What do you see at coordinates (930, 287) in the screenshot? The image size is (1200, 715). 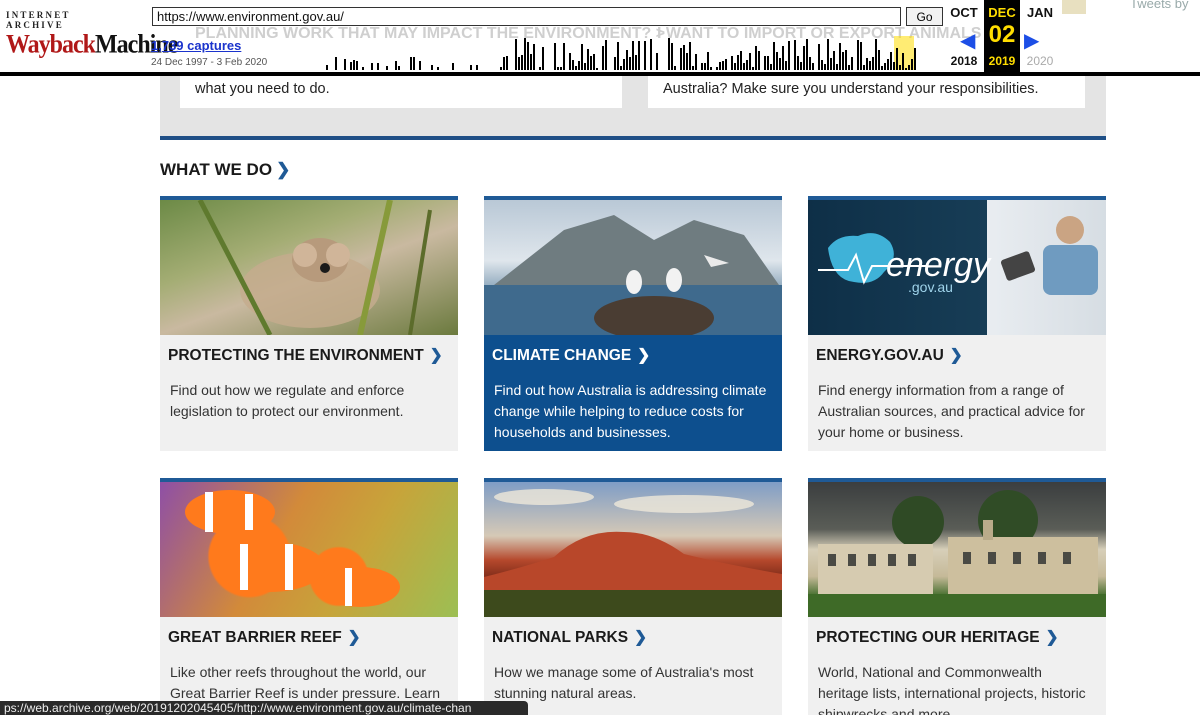 I see `energy-logo-subtext: .gov.au` at bounding box center [930, 287].